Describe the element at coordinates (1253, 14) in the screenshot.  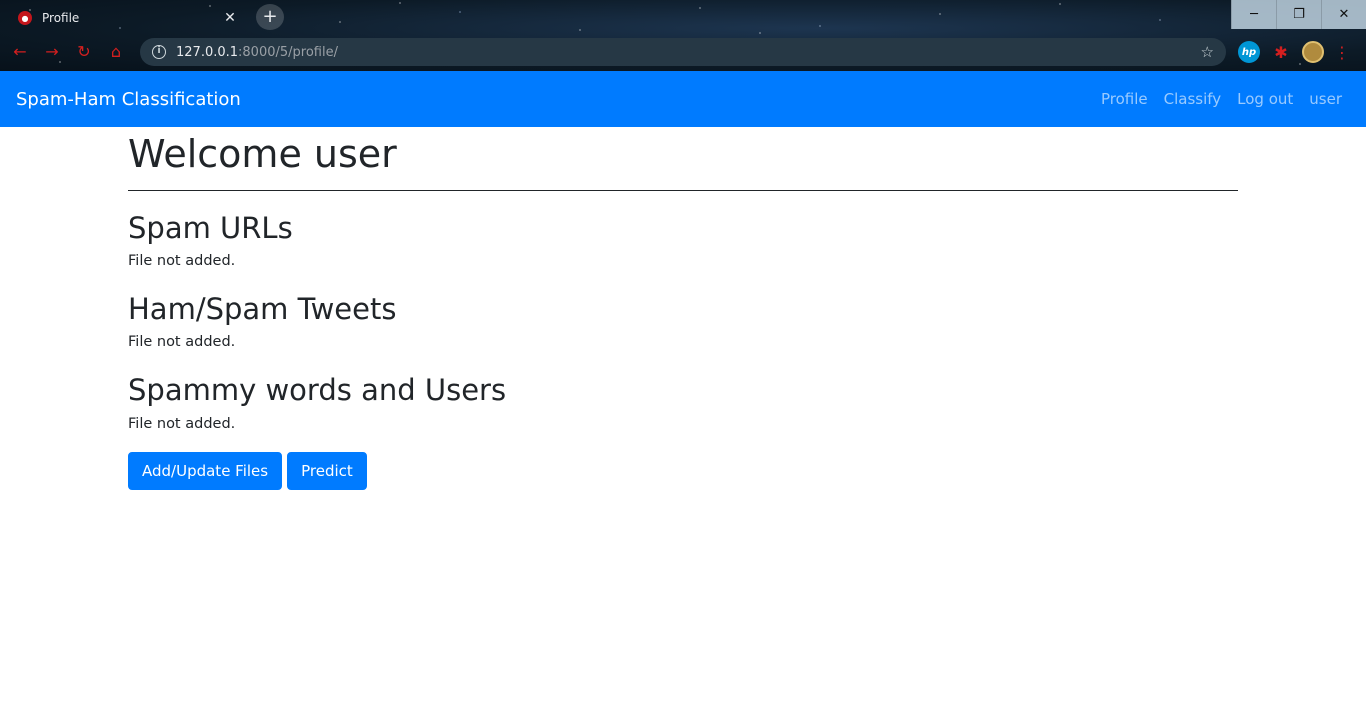
I see `minimize-icon: ─` at that location.